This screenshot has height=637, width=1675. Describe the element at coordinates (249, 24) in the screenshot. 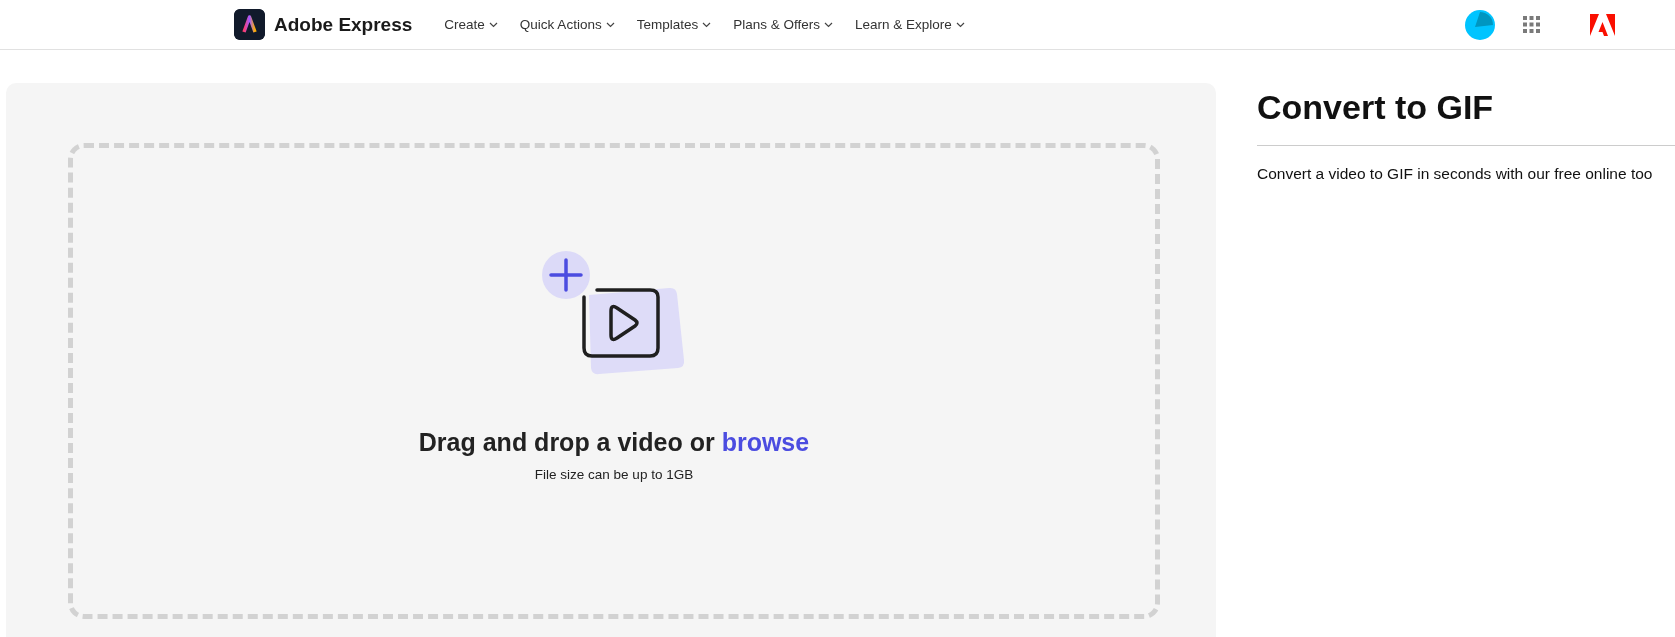

I see `app-logo-icon` at that location.